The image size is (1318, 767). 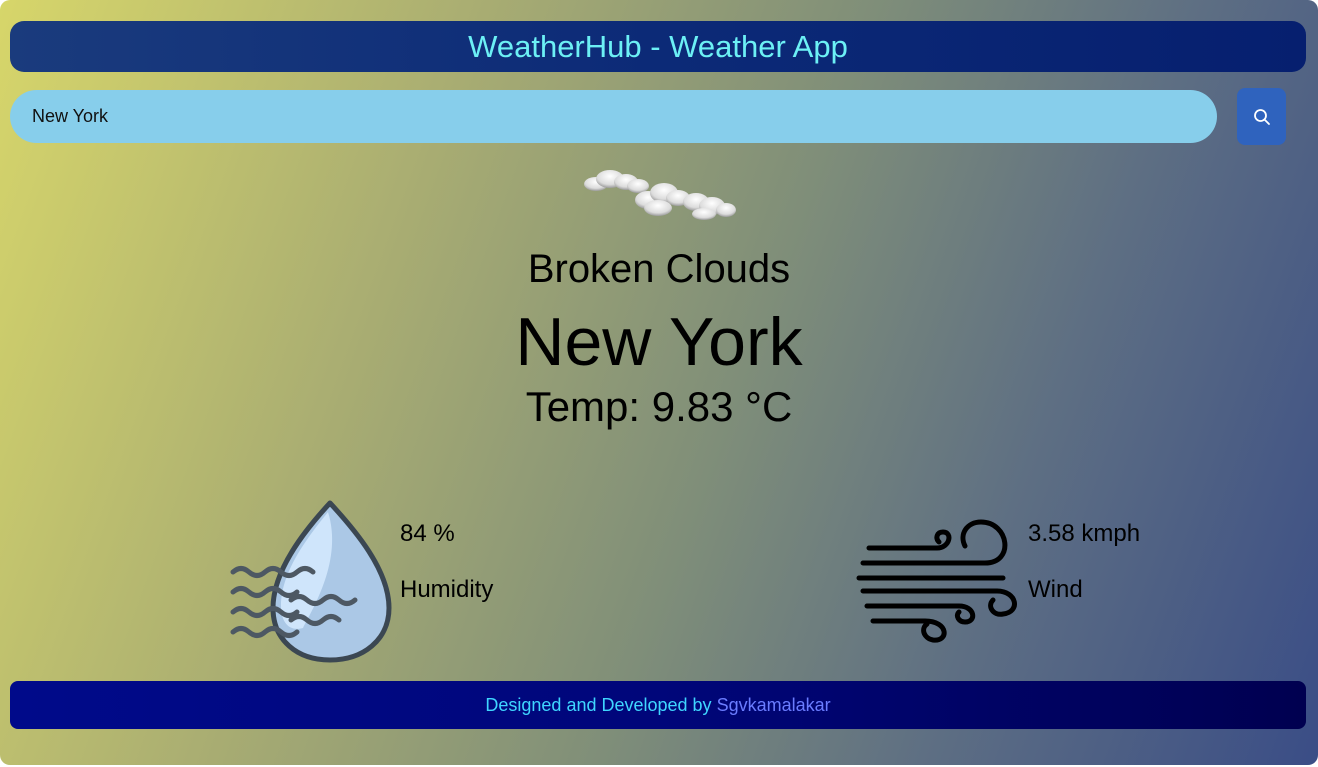 I want to click on wind-value: 3.58 kmph, so click(x=1084, y=533).